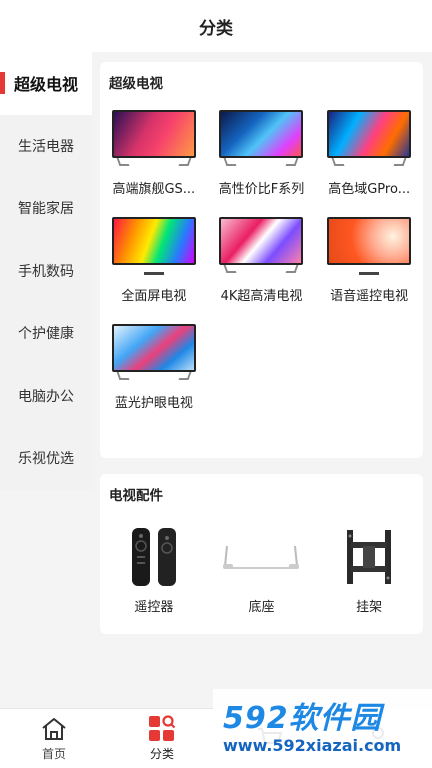 Image resolution: width=432 pixels, height=768 pixels. I want to click on product-label: 全面屏电视, so click(154, 296).